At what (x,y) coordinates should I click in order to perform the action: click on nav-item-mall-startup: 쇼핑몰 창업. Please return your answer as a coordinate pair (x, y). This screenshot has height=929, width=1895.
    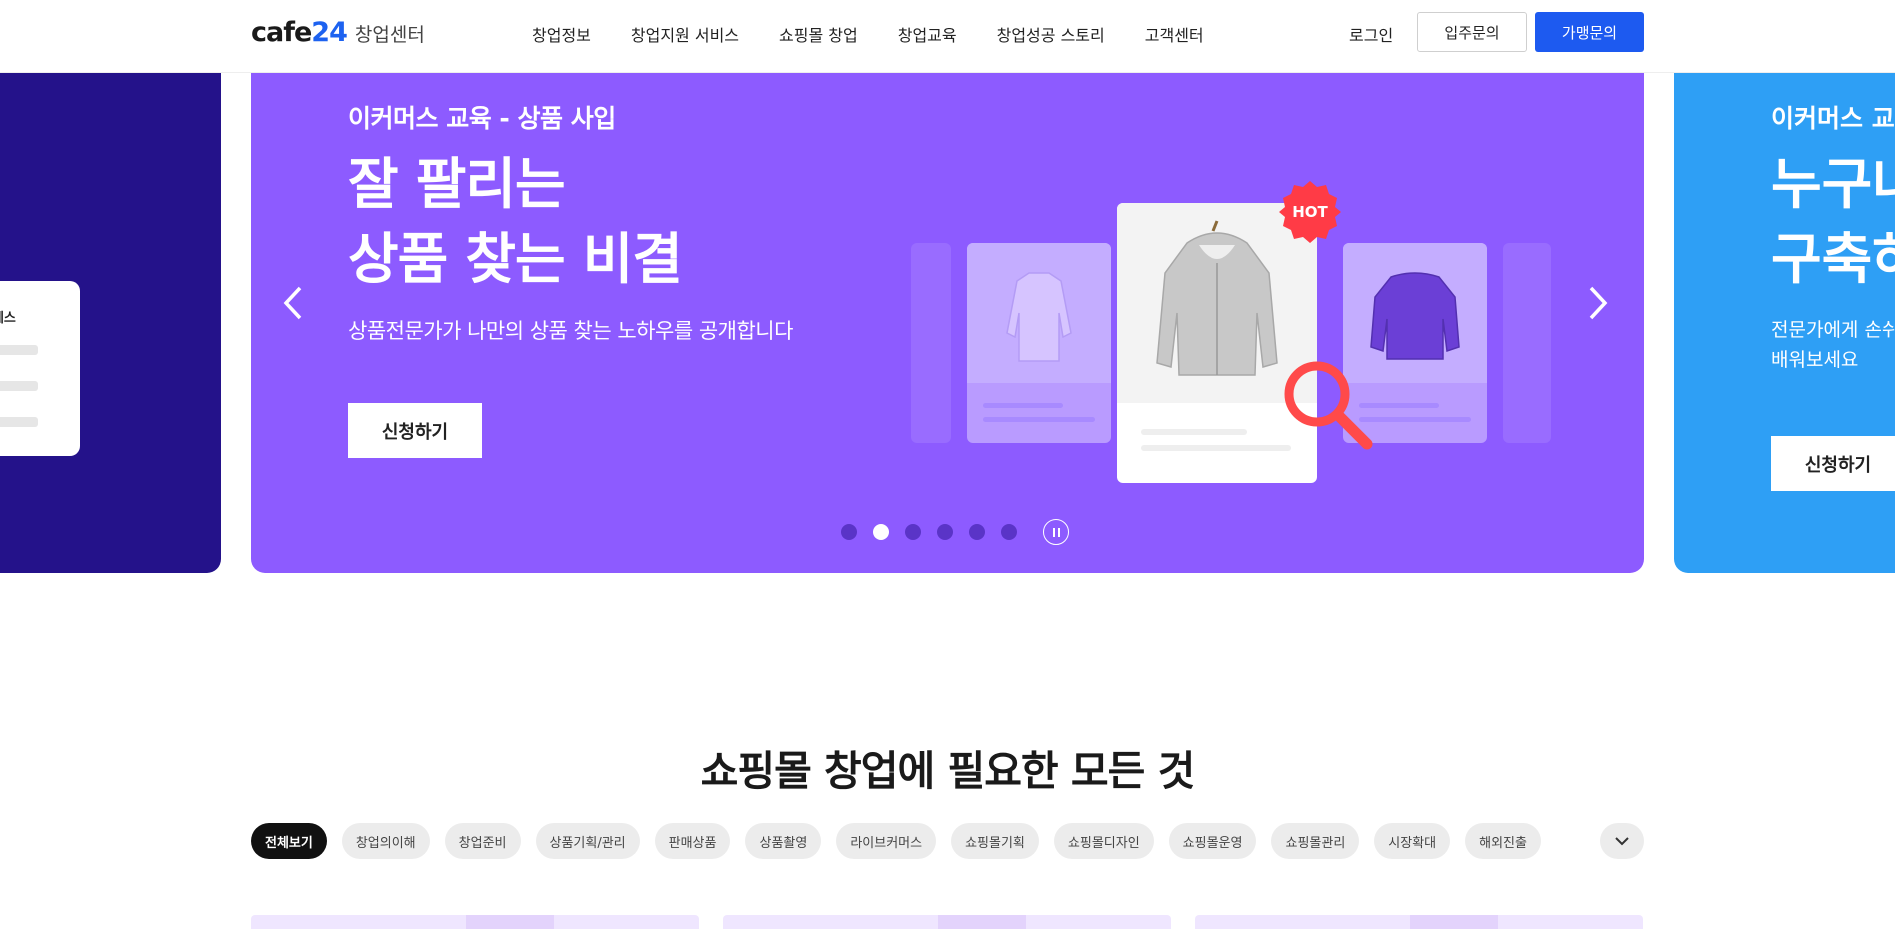
    Looking at the image, I should click on (818, 34).